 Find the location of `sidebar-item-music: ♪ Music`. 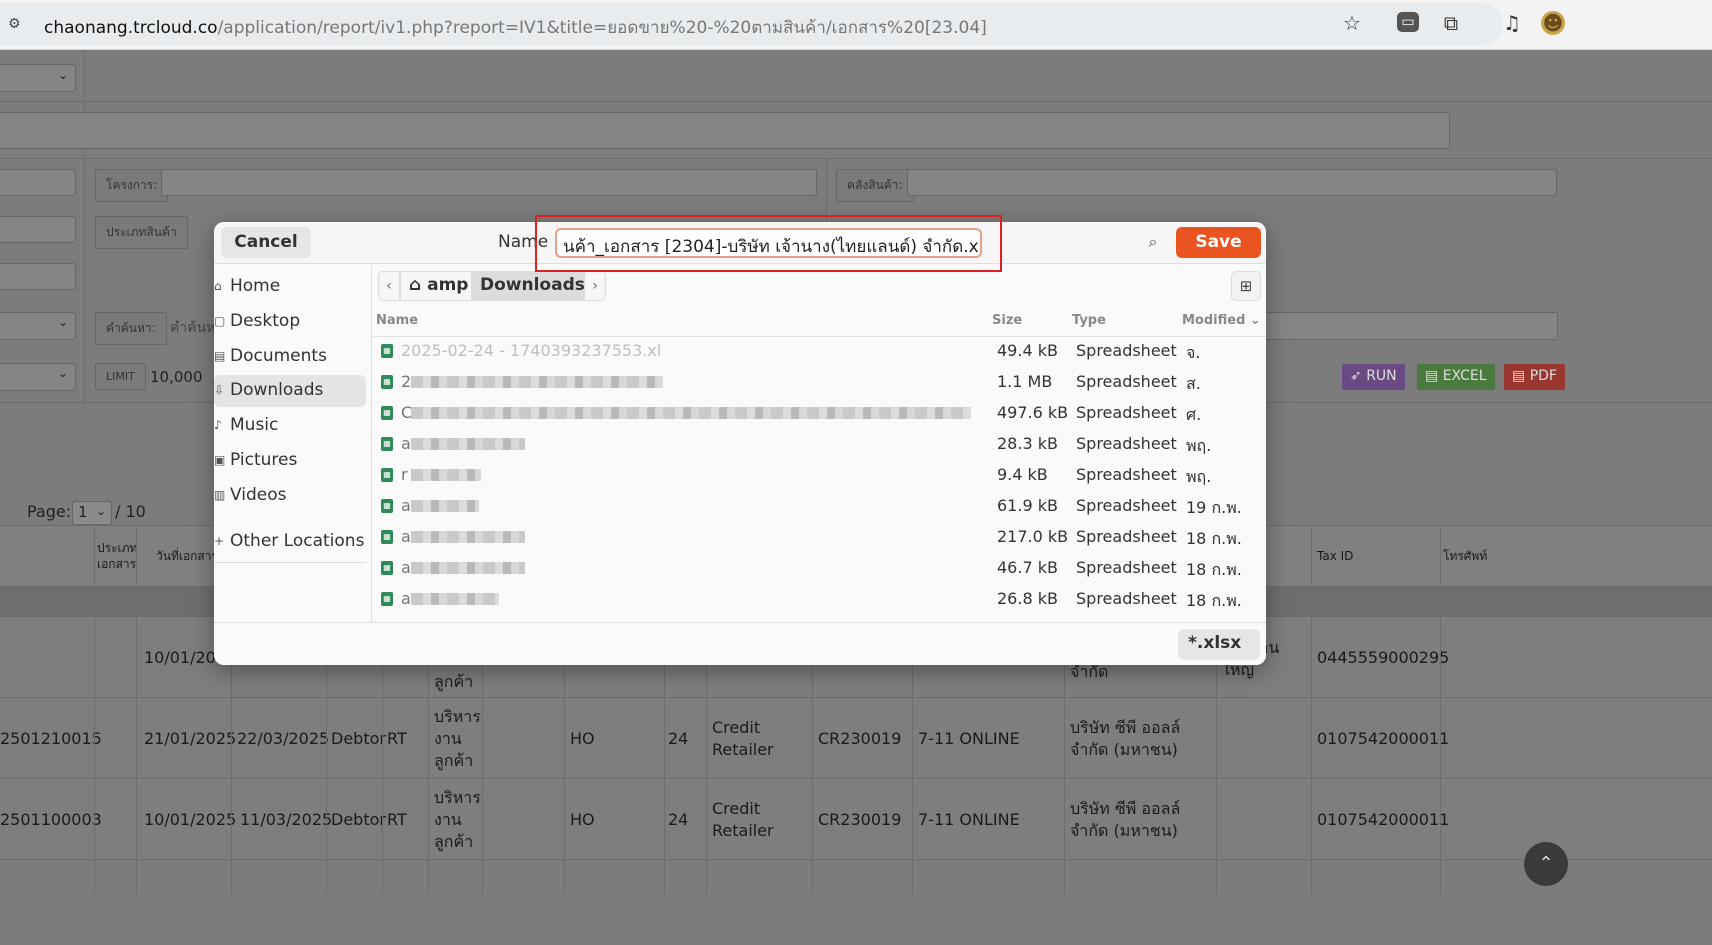

sidebar-item-music: ♪ Music is located at coordinates (290, 426).